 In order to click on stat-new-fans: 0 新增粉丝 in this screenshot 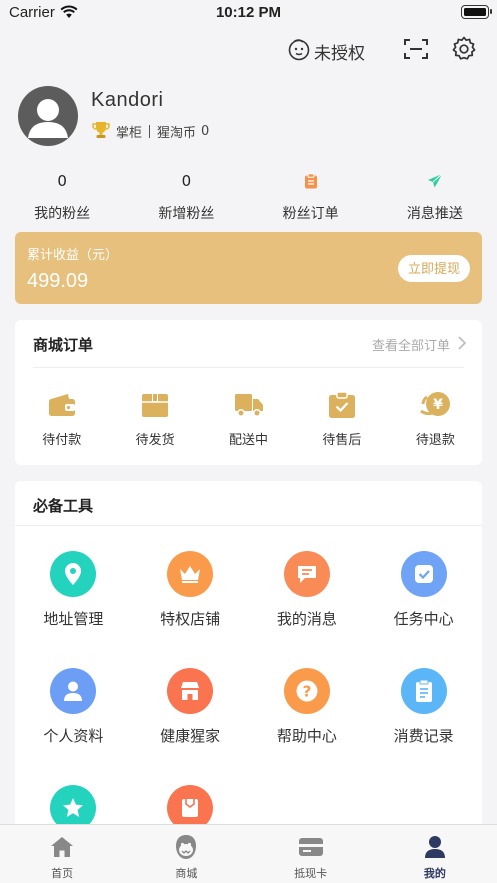, I will do `click(186, 196)`.